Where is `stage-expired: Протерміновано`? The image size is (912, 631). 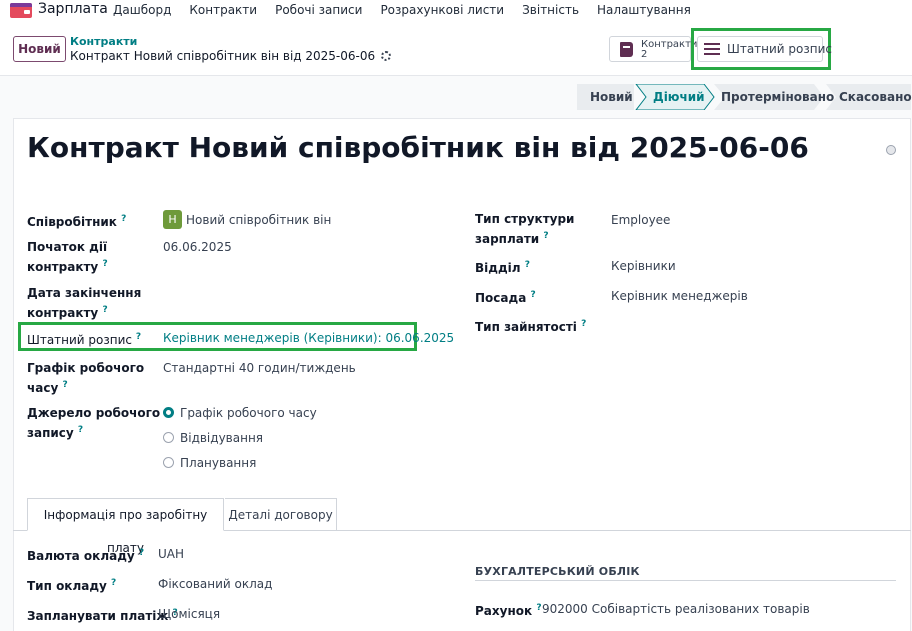
stage-expired: Протерміновано is located at coordinates (777, 97).